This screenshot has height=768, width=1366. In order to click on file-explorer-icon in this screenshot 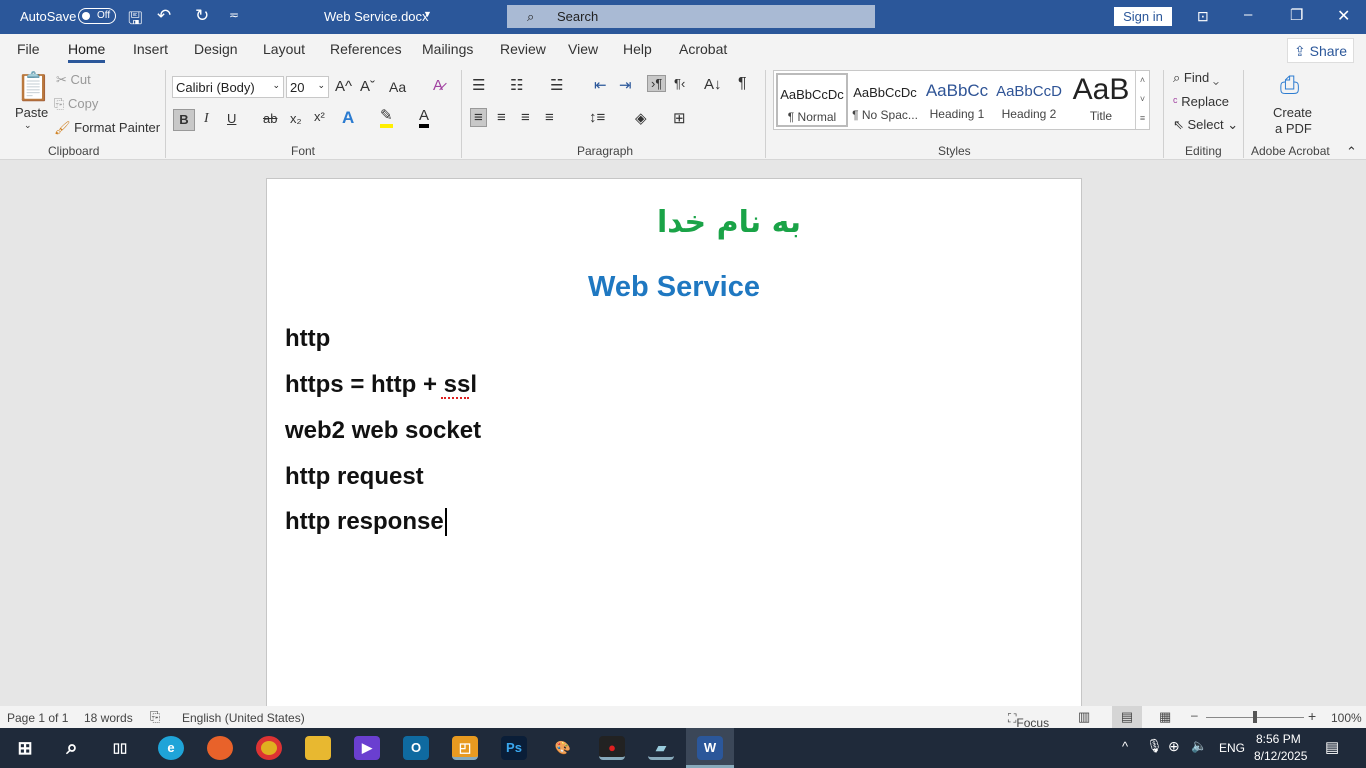, I will do `click(318, 748)`.